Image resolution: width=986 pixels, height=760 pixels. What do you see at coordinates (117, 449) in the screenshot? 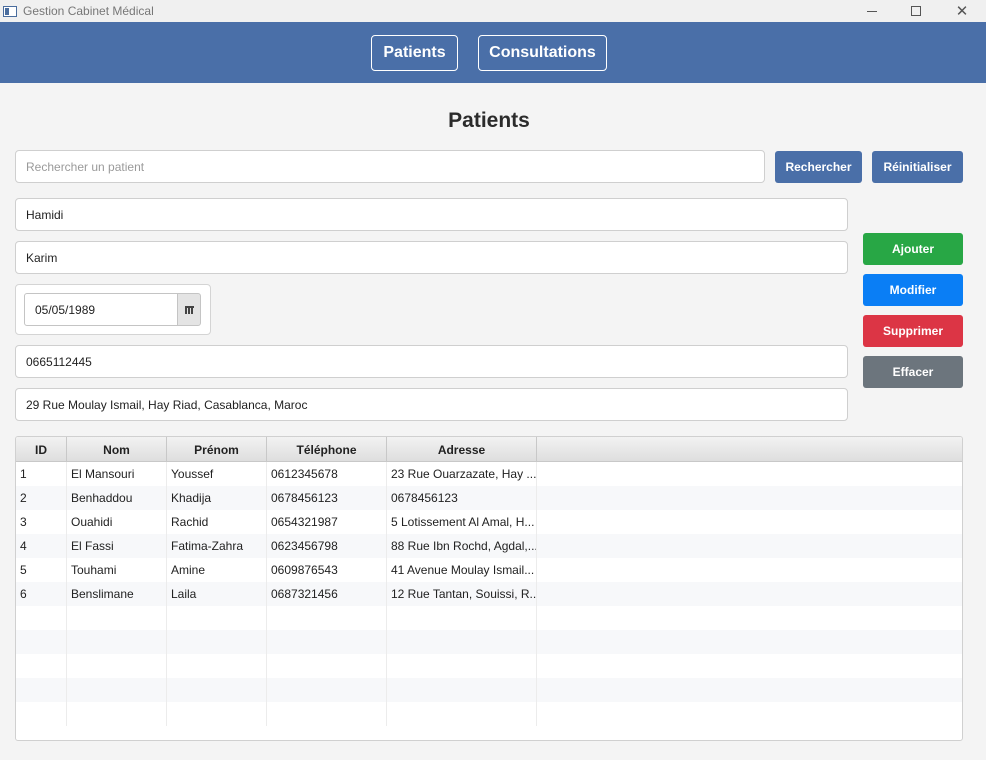
I see `column-header-nom: Nom` at bounding box center [117, 449].